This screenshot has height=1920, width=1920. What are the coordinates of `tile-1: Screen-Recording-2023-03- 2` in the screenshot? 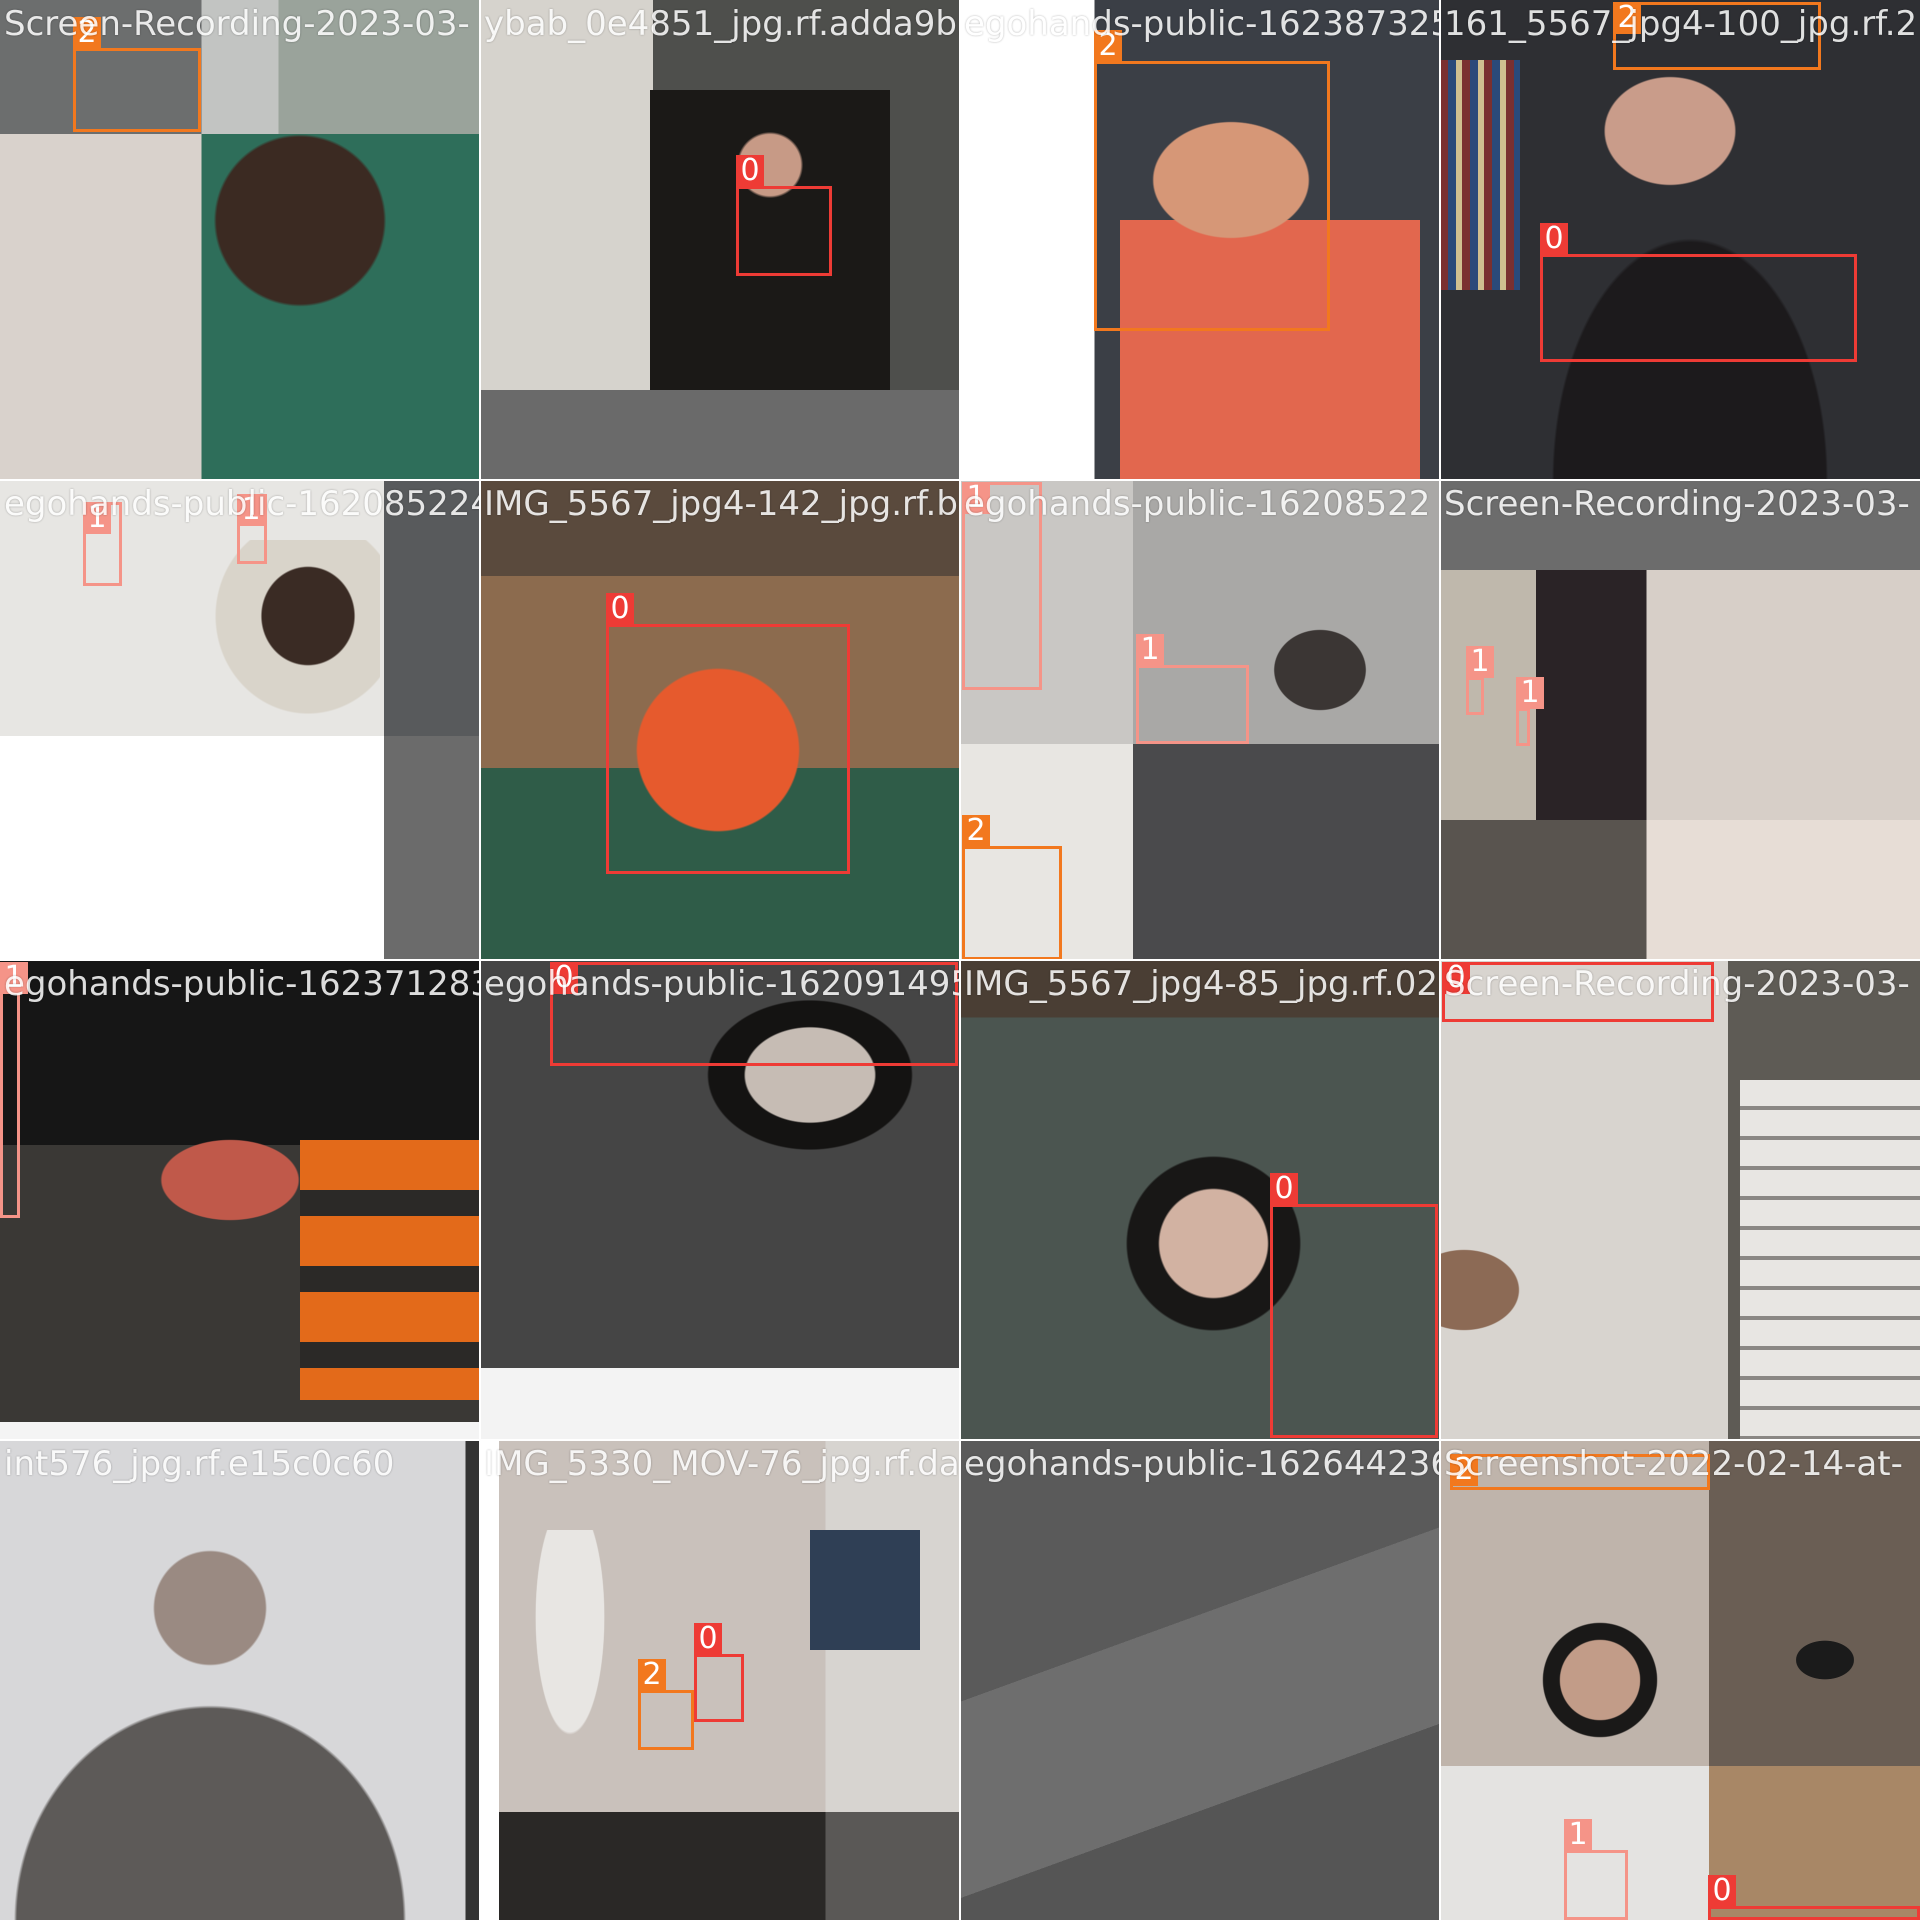 It's located at (240, 240).